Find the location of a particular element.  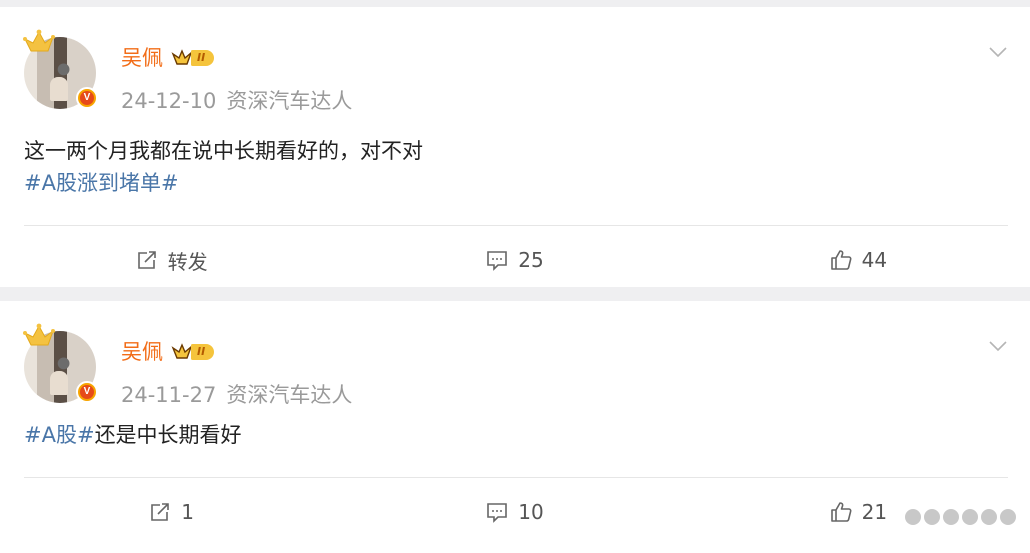

topic-tag: #A股涨到堵单# is located at coordinates (101, 183).